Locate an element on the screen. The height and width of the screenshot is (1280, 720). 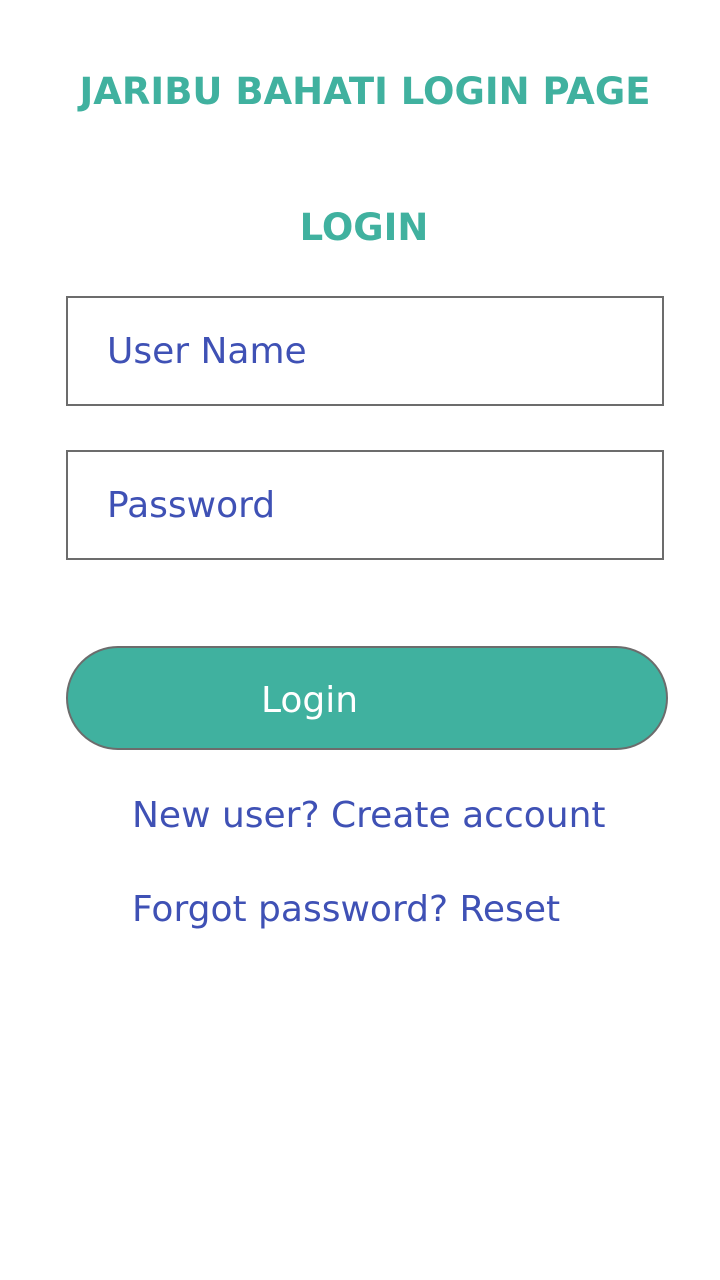
password-field-box is located at coordinates (365, 505).